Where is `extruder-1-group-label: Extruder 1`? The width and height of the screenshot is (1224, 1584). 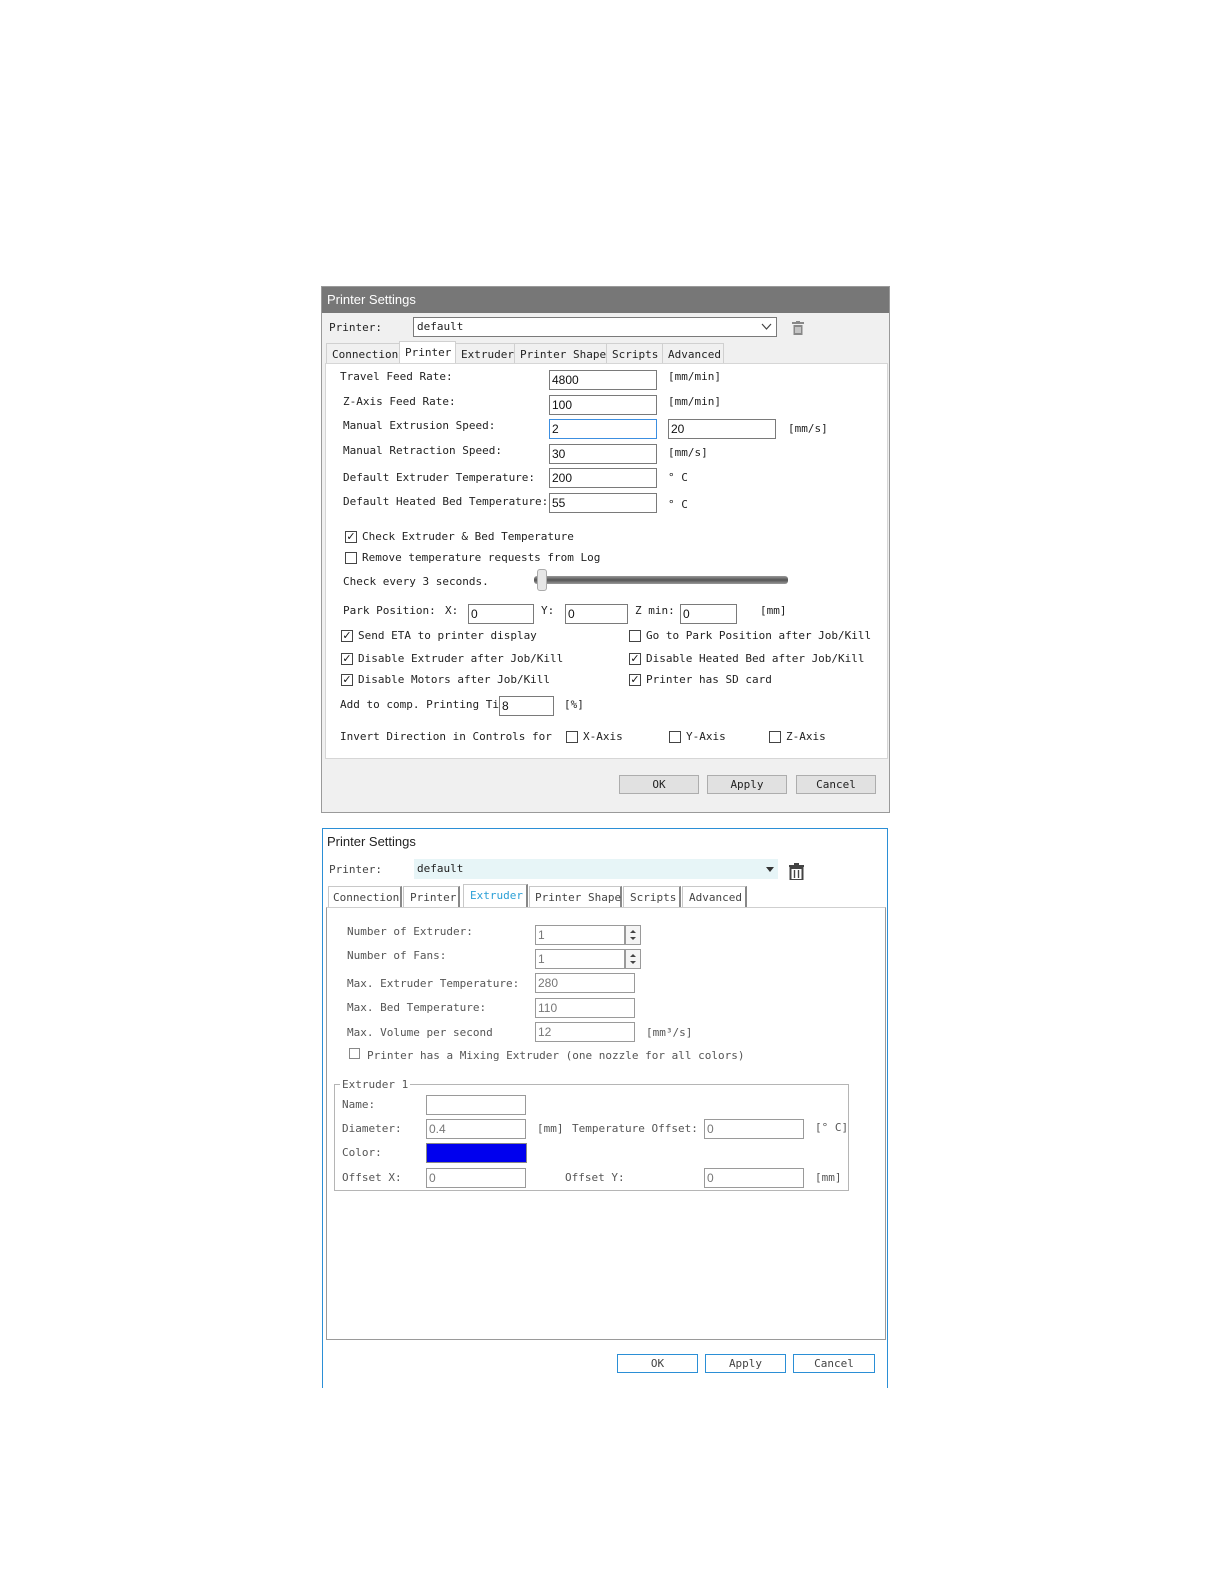
extruder-1-group-label: Extruder 1 is located at coordinates (375, 1084).